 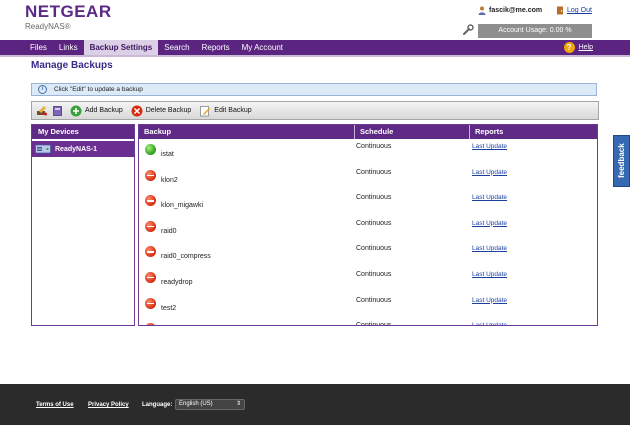 I want to click on backup-wizard-icon, so click(x=42, y=111).